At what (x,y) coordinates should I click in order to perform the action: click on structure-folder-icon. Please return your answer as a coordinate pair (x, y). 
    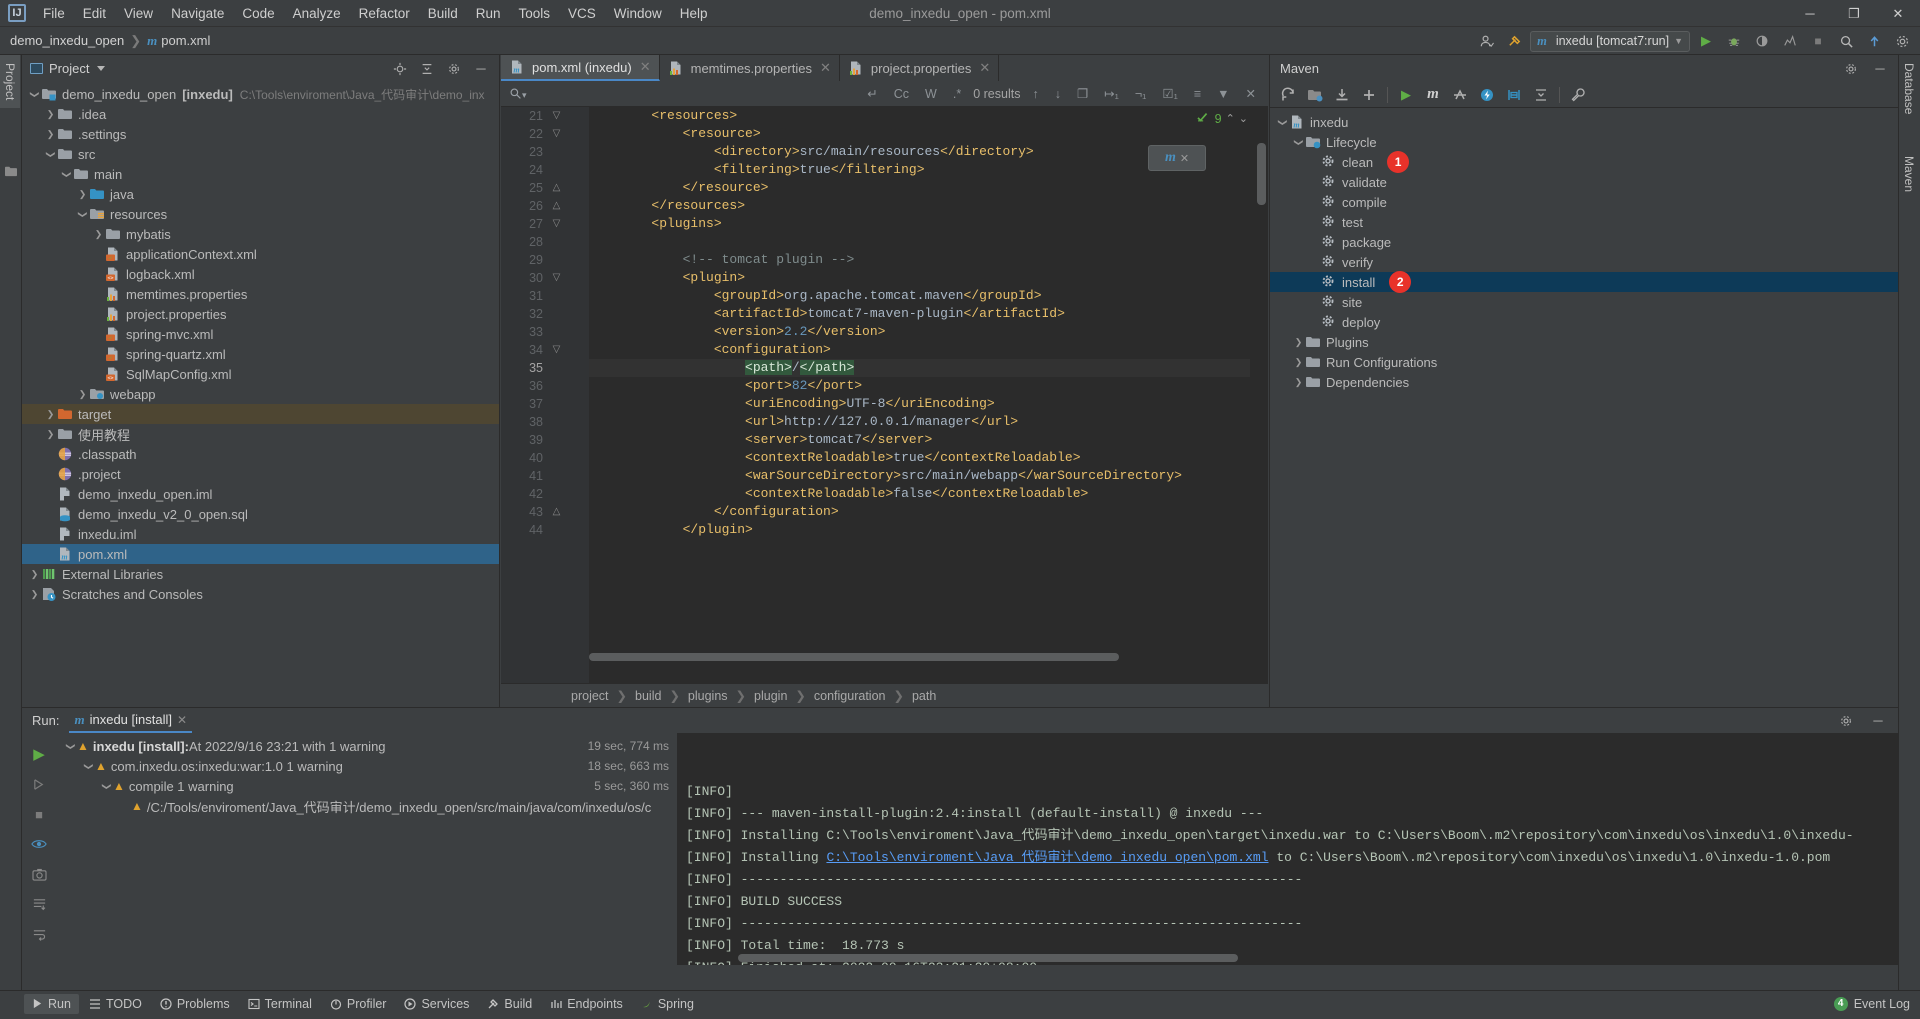
    Looking at the image, I should click on (11, 170).